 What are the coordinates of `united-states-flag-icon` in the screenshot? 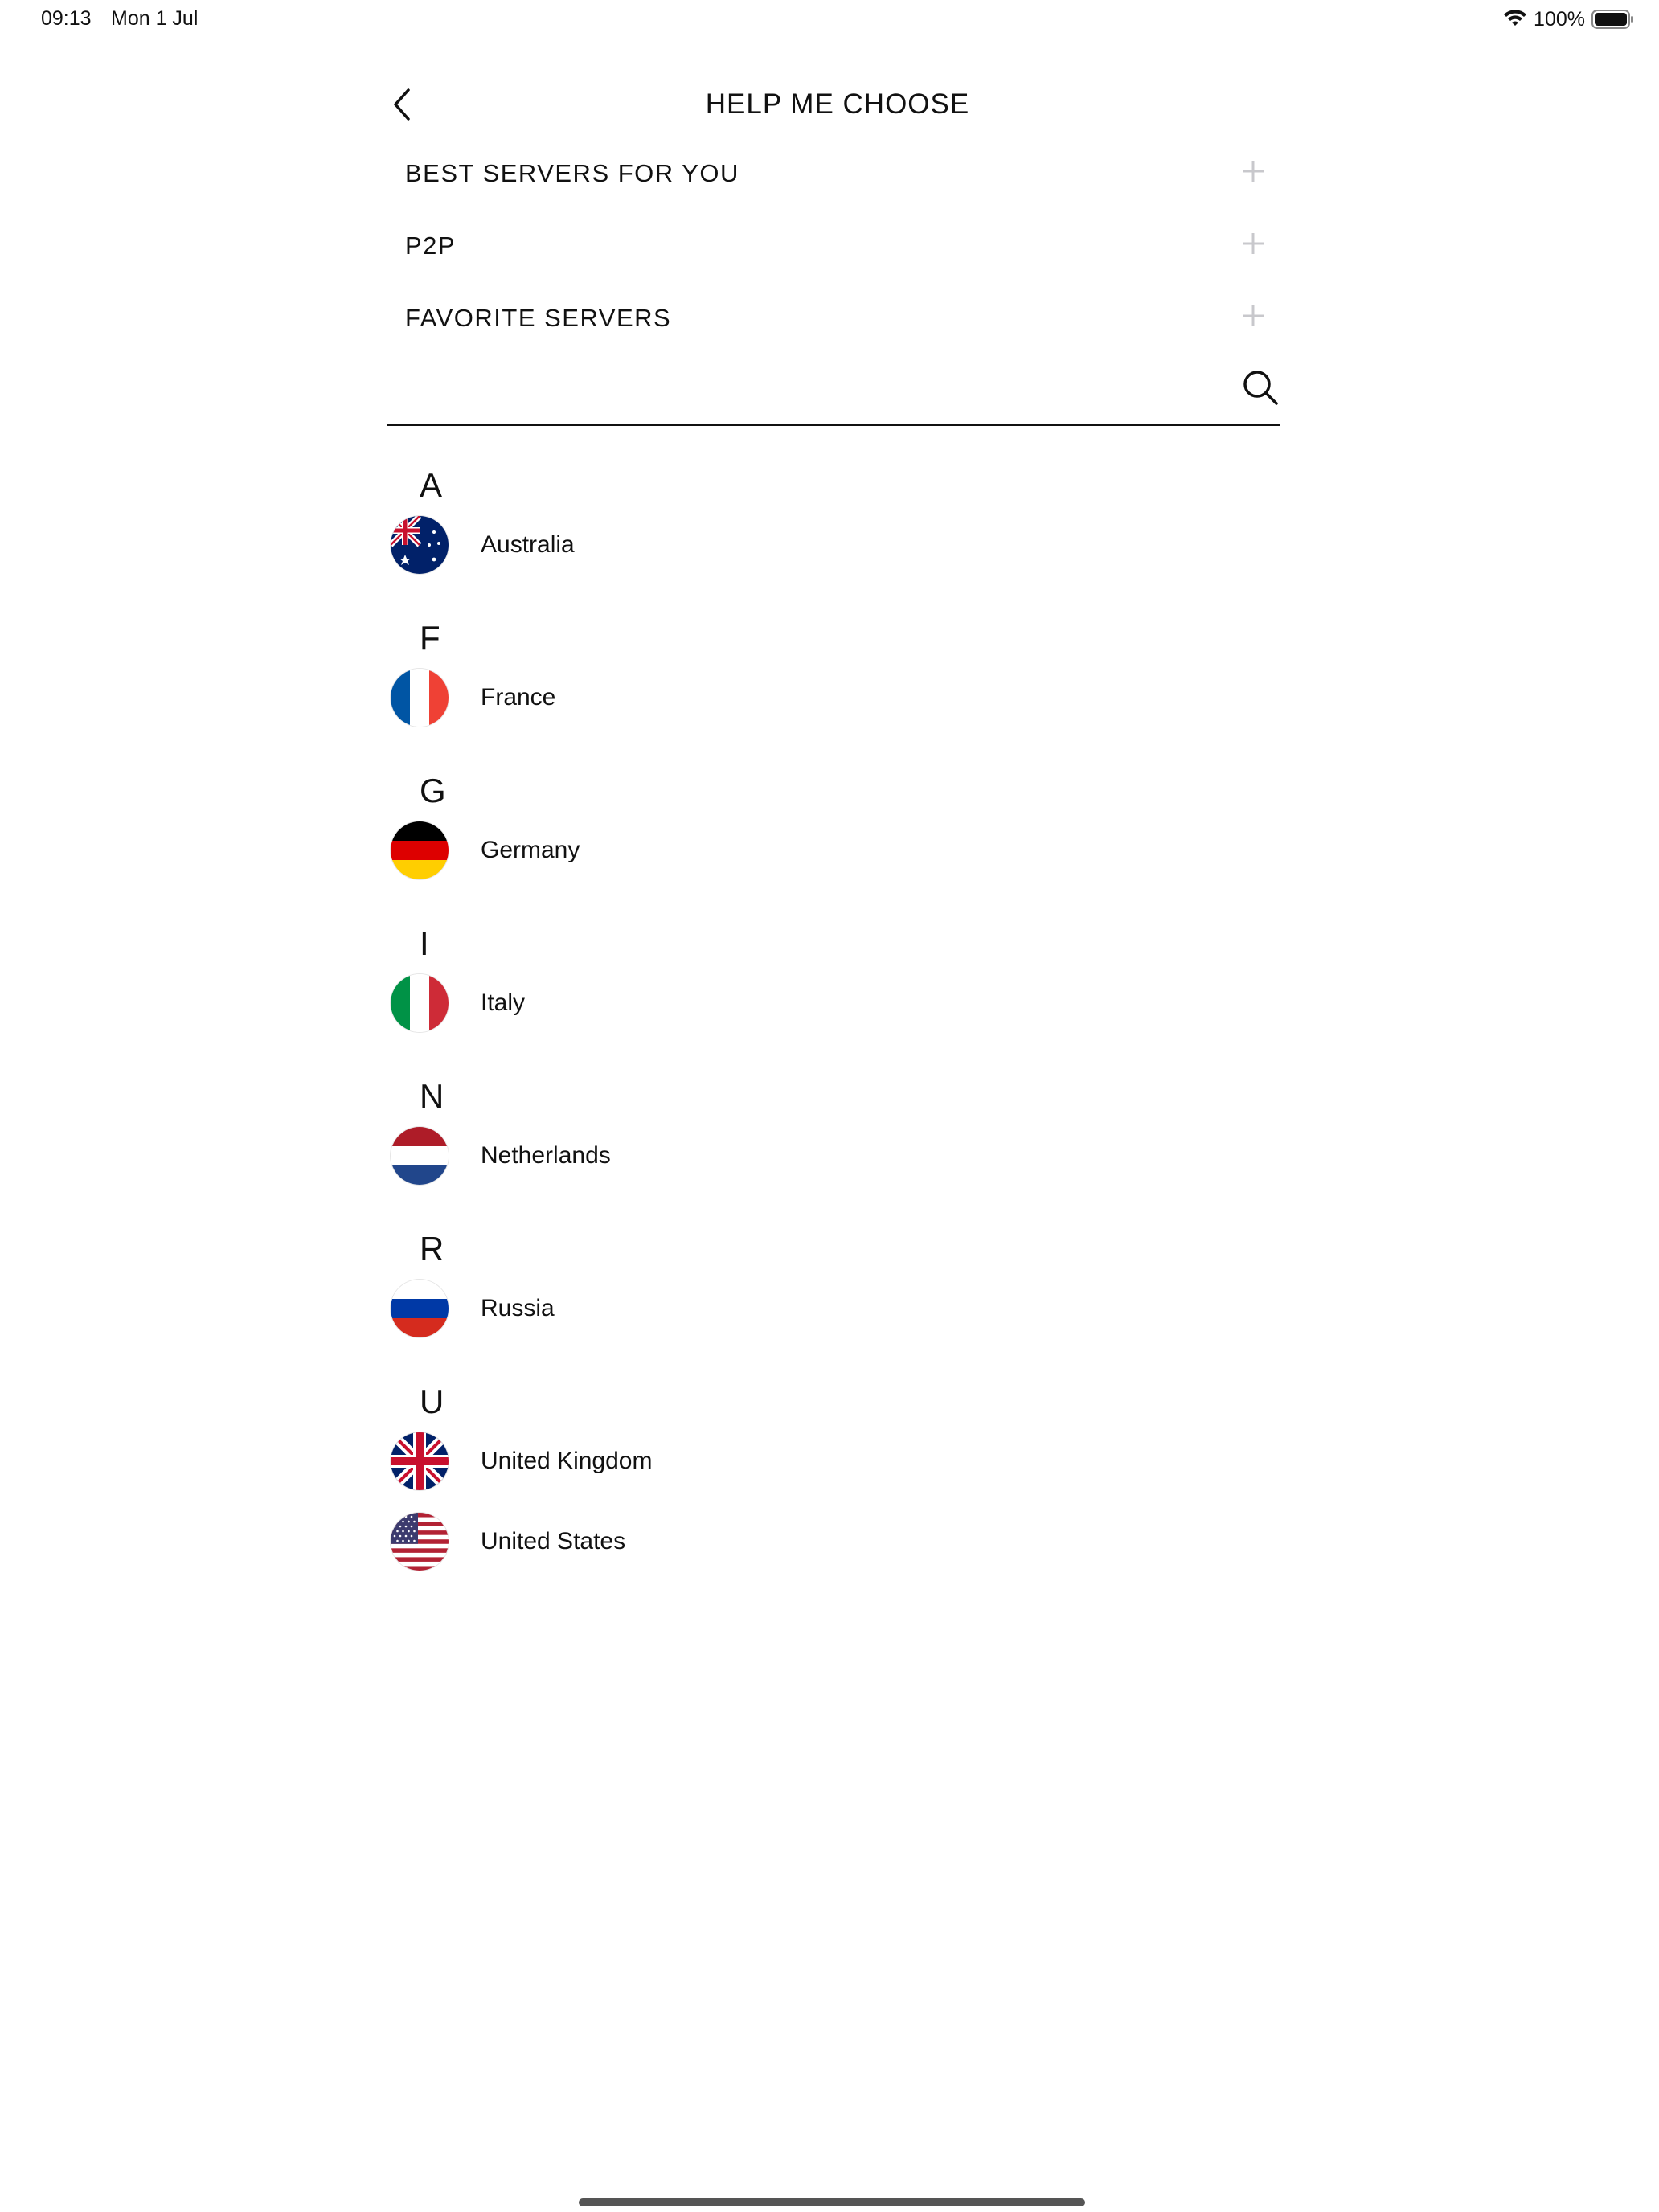 It's located at (420, 1542).